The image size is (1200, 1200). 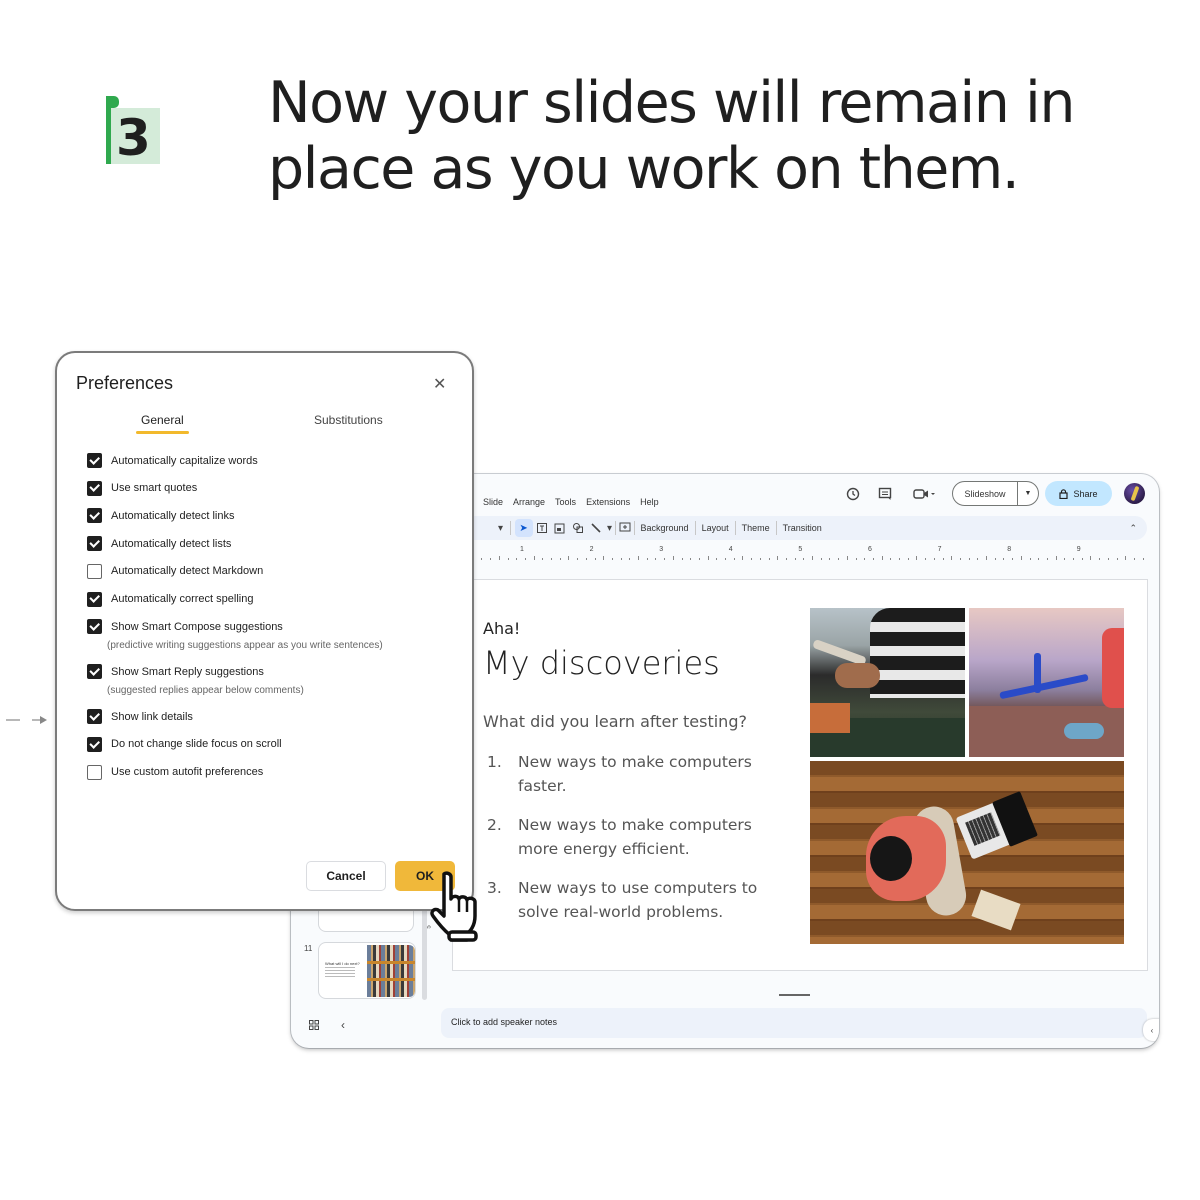 What do you see at coordinates (152, 716) in the screenshot?
I see `option-label: Show link details` at bounding box center [152, 716].